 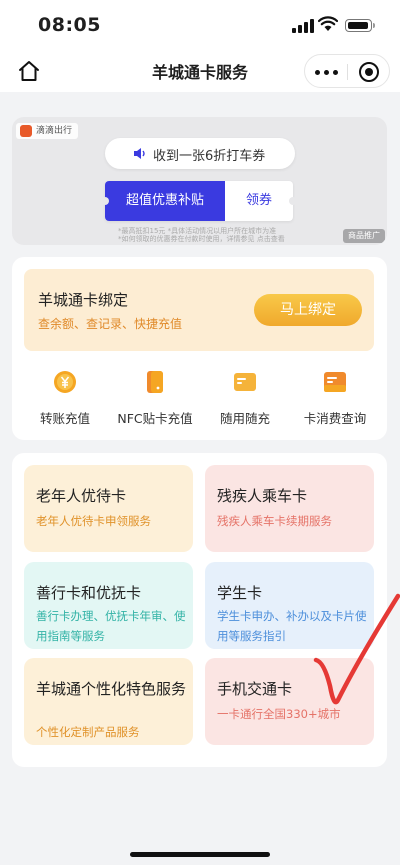 What do you see at coordinates (54, 131) in the screenshot?
I see `ad-brand-name: 滴滴出行` at bounding box center [54, 131].